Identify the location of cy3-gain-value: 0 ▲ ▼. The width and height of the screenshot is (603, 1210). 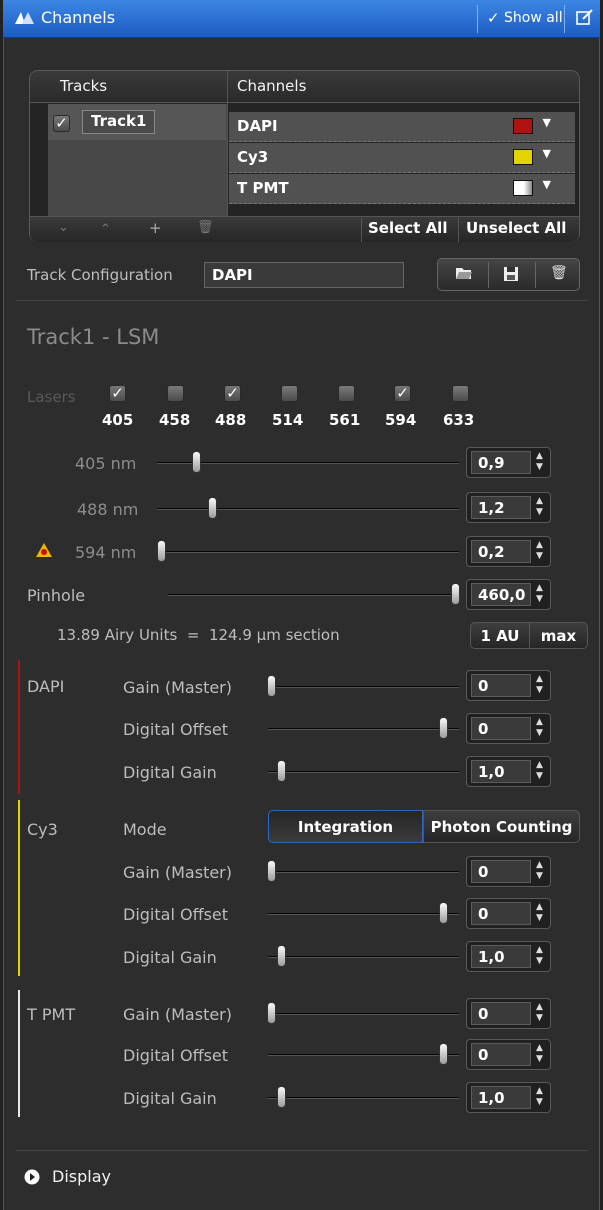
(508, 871).